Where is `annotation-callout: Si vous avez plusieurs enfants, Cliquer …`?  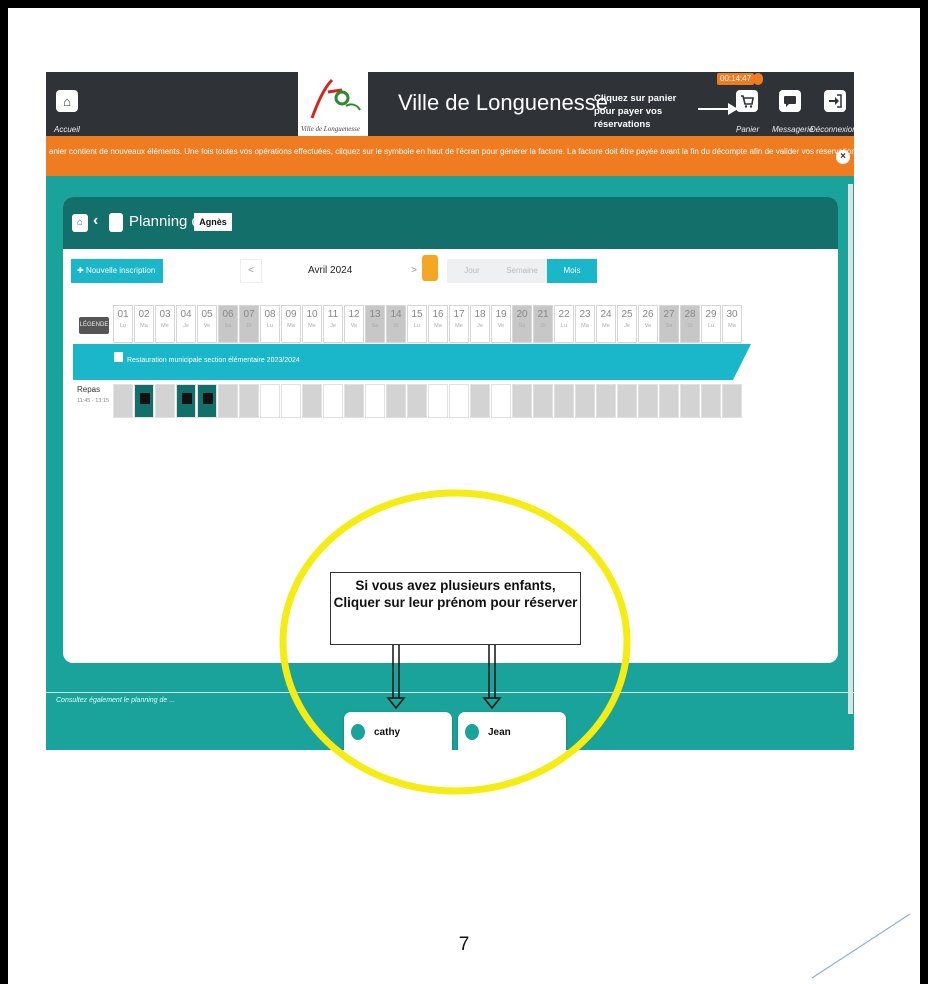 annotation-callout: Si vous avez plusieurs enfants, Cliquer … is located at coordinates (455, 608).